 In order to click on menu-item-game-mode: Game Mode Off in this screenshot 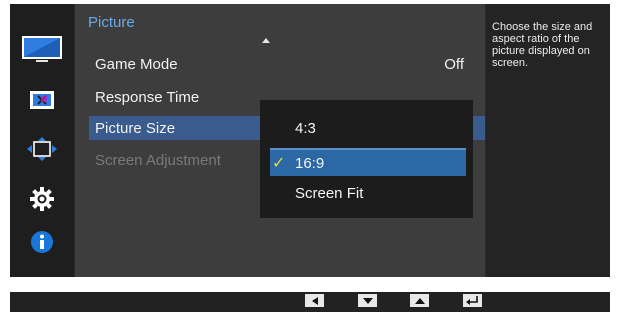, I will do `click(287, 64)`.